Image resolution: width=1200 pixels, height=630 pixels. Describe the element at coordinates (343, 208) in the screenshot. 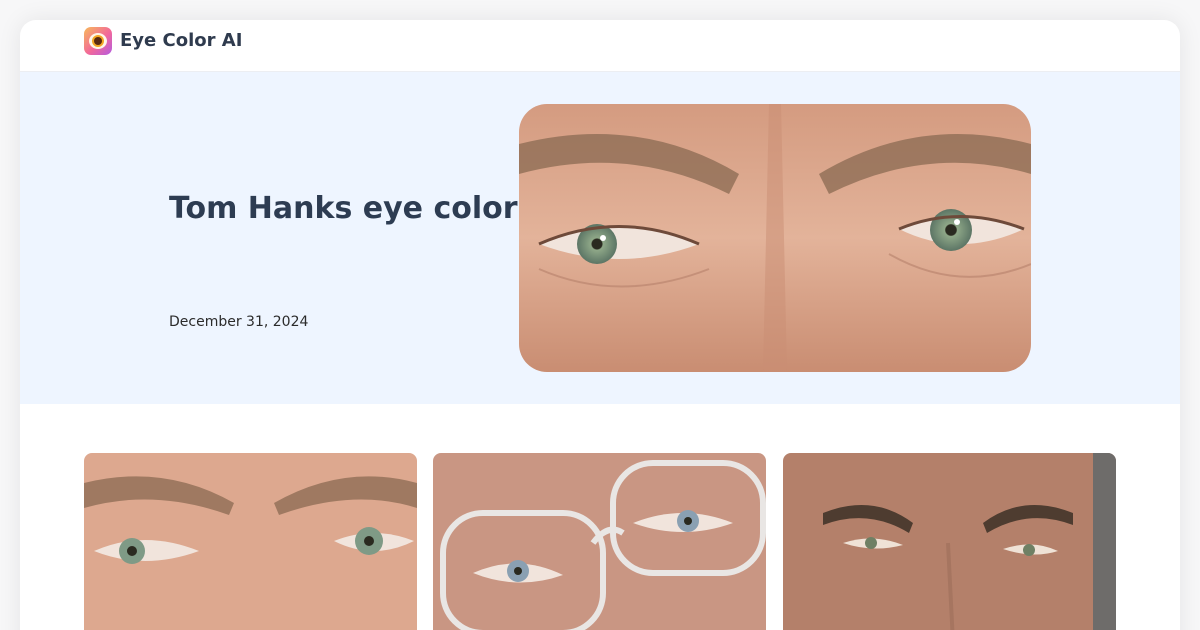

I see `page-title: Tom Hanks eye color` at that location.